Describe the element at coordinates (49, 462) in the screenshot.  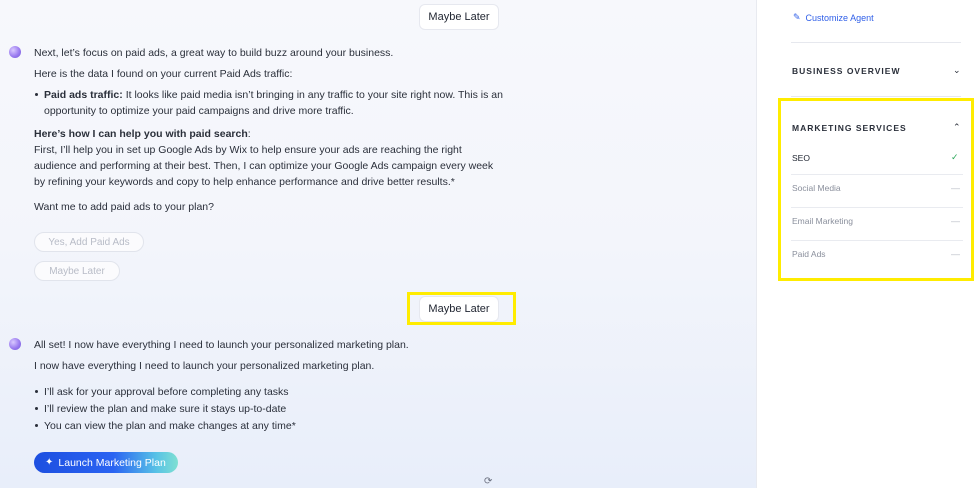
I see `sparkle-icon: ✦` at that location.